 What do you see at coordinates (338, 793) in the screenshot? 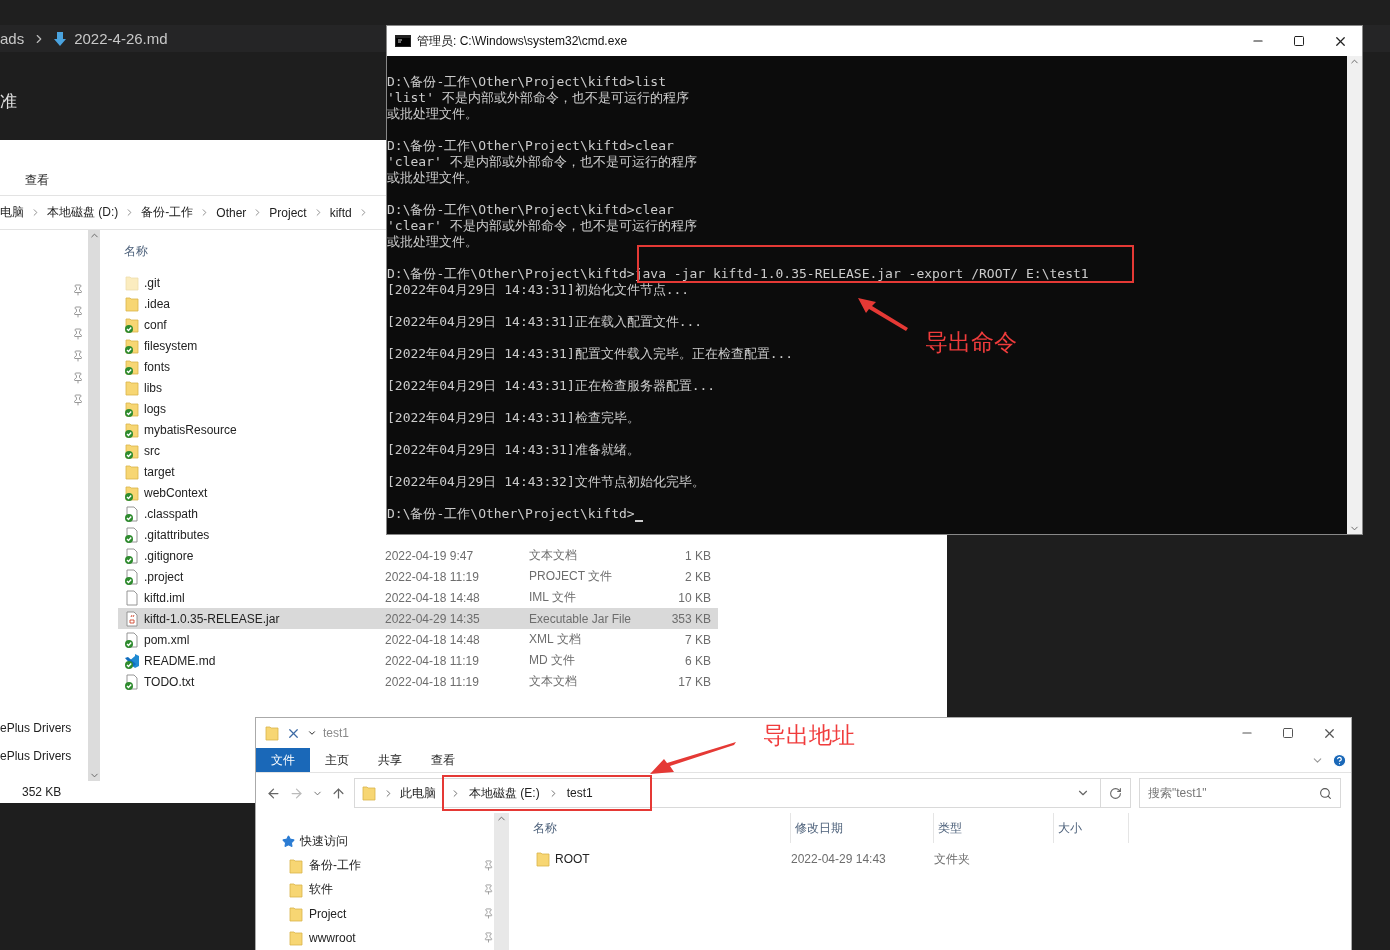
I see `up-icon` at bounding box center [338, 793].